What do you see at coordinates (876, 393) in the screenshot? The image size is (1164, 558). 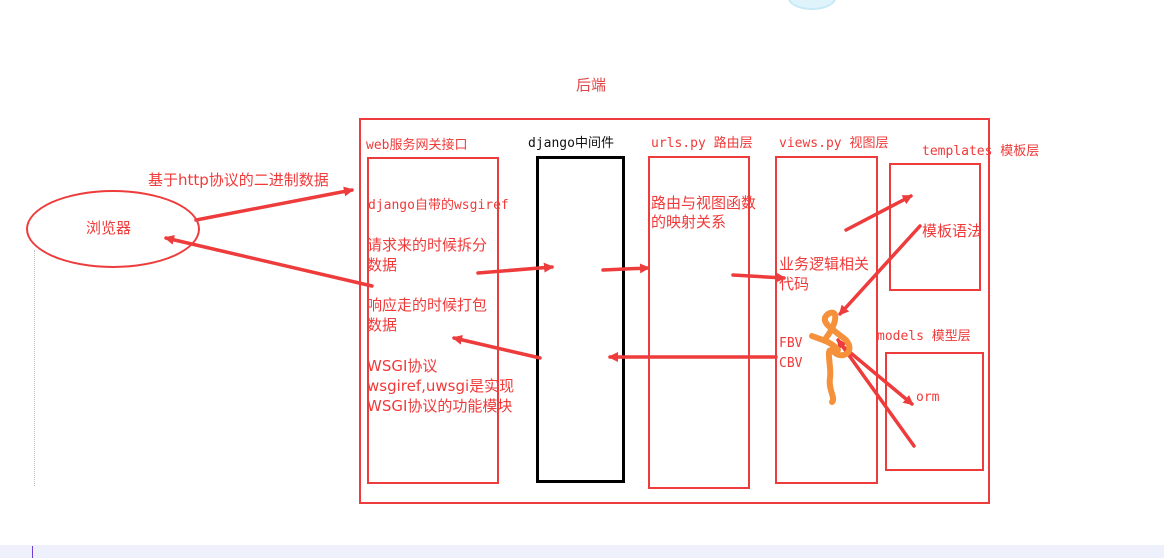 I see `arrow-models-to-views` at bounding box center [876, 393].